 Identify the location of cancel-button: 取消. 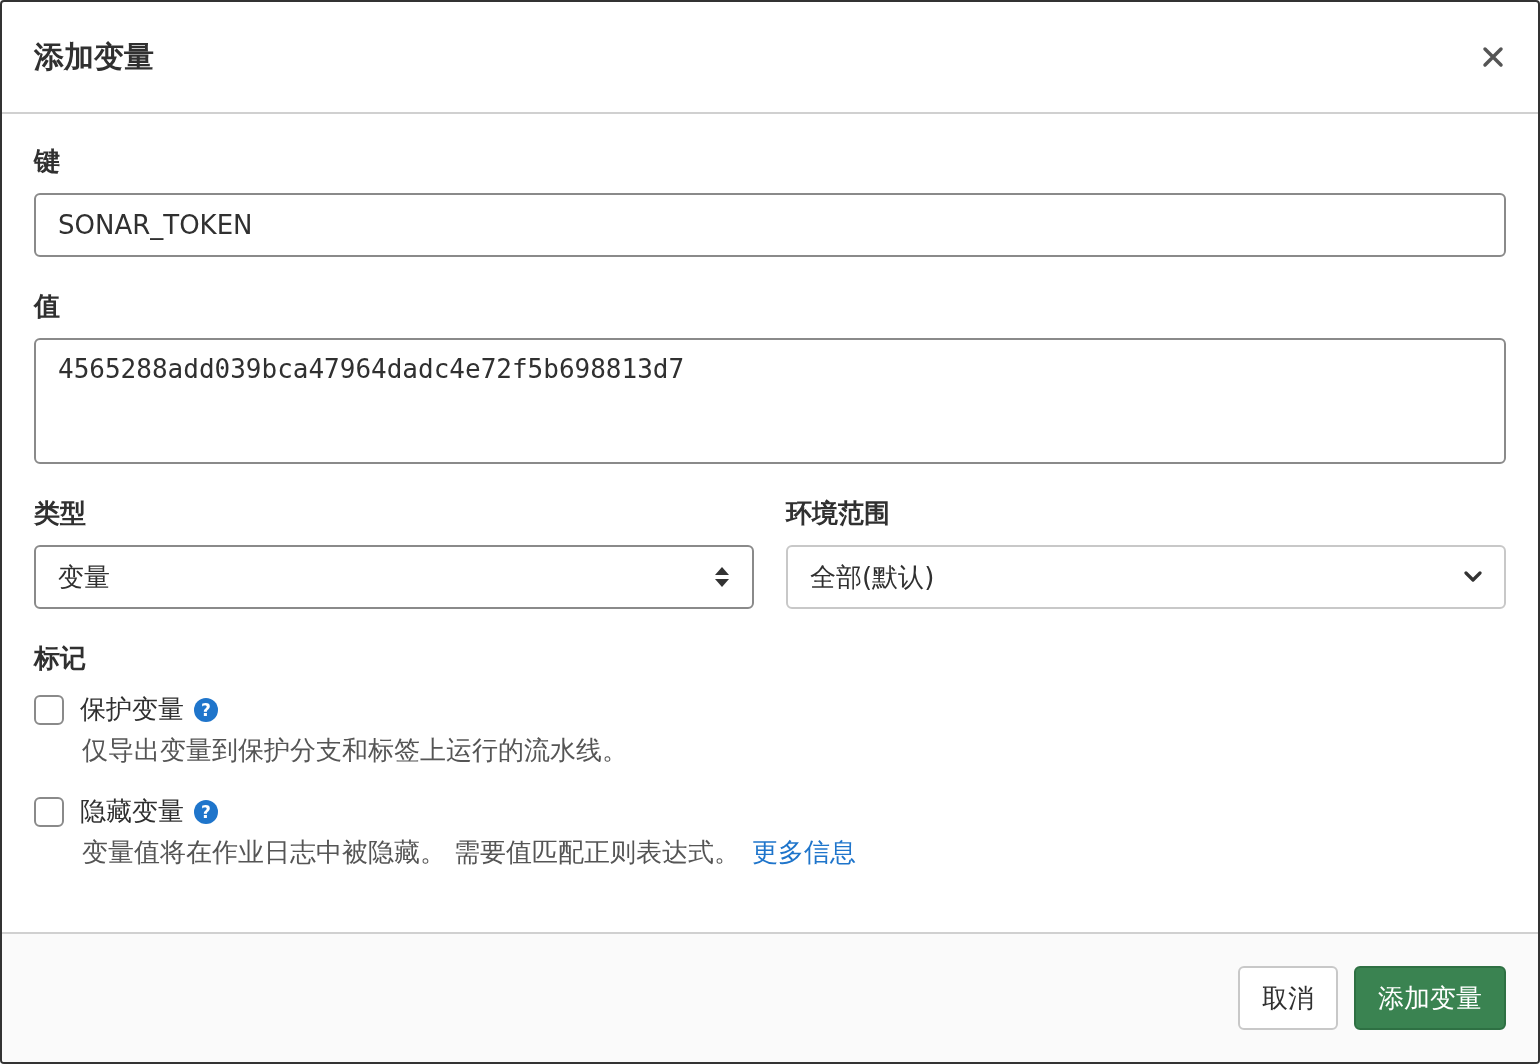
(1288, 998).